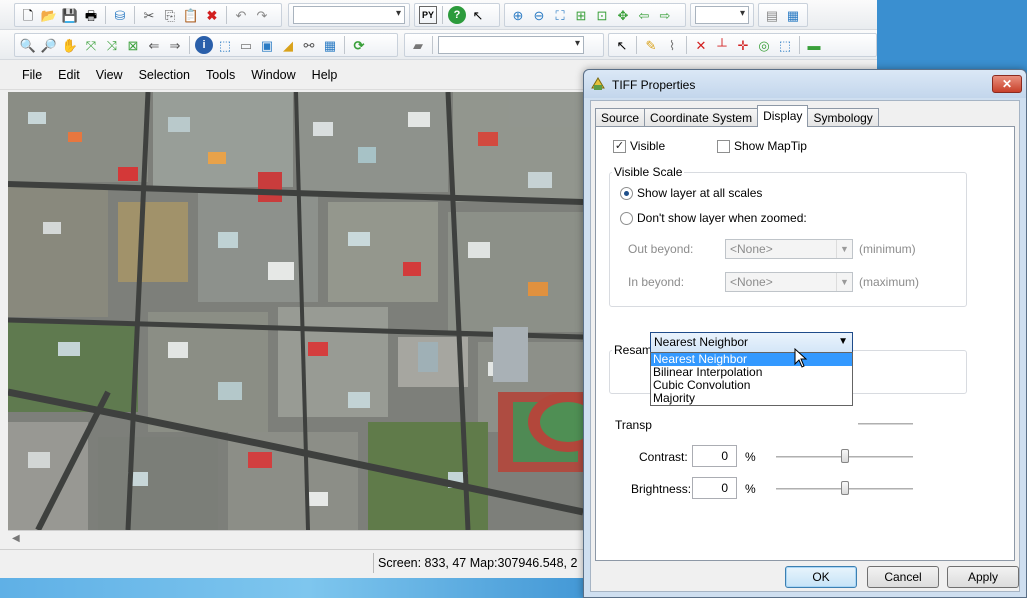 The image size is (1027, 598). Describe the element at coordinates (762, 146) in the screenshot. I see `show-maptip-checkbox-row: Show MapTip` at that location.